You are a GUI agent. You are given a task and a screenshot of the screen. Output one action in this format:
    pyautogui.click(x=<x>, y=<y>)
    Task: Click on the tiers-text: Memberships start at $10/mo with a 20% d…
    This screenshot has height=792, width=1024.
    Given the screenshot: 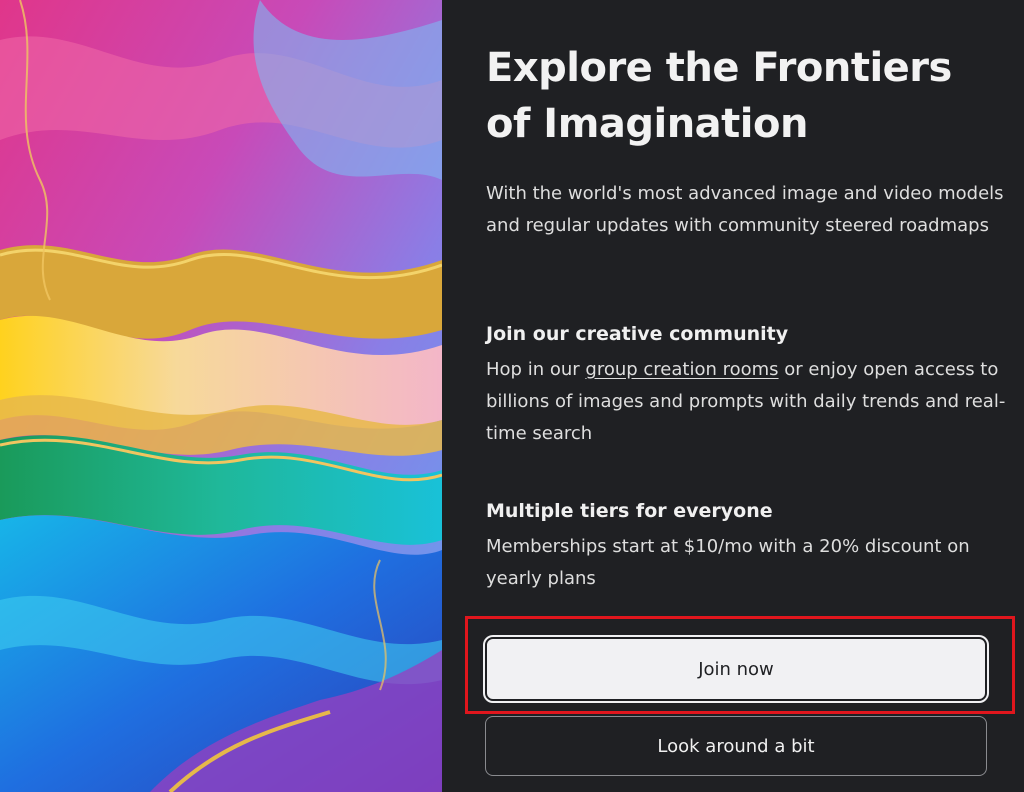 What is the action you would take?
    pyautogui.click(x=728, y=562)
    